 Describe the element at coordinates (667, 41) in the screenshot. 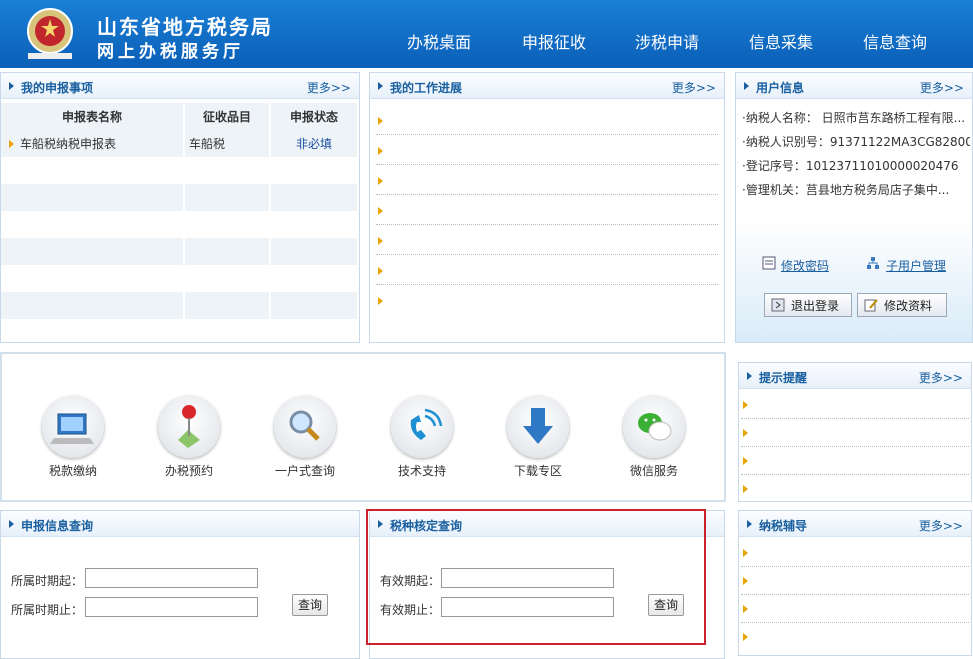

I see `nav-apply: 涉税申请` at that location.